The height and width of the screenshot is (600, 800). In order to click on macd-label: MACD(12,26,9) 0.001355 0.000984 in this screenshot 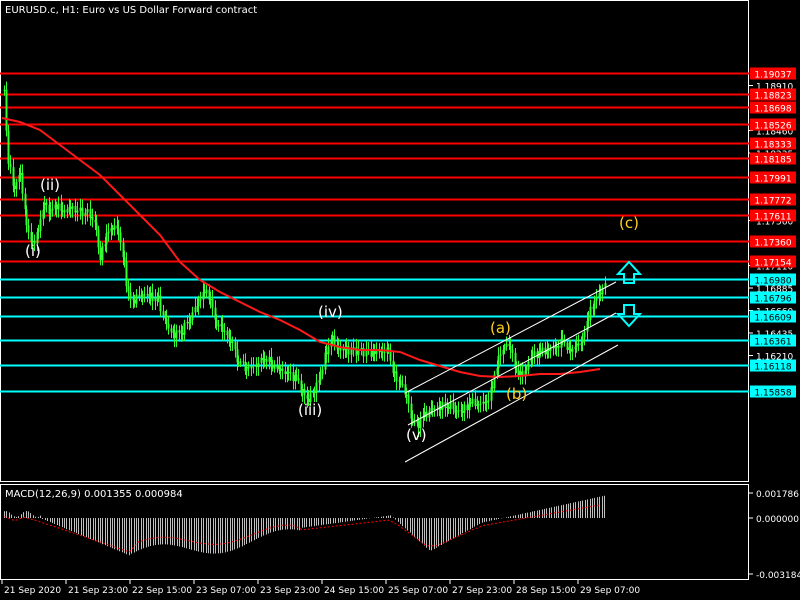, I will do `click(94, 494)`.